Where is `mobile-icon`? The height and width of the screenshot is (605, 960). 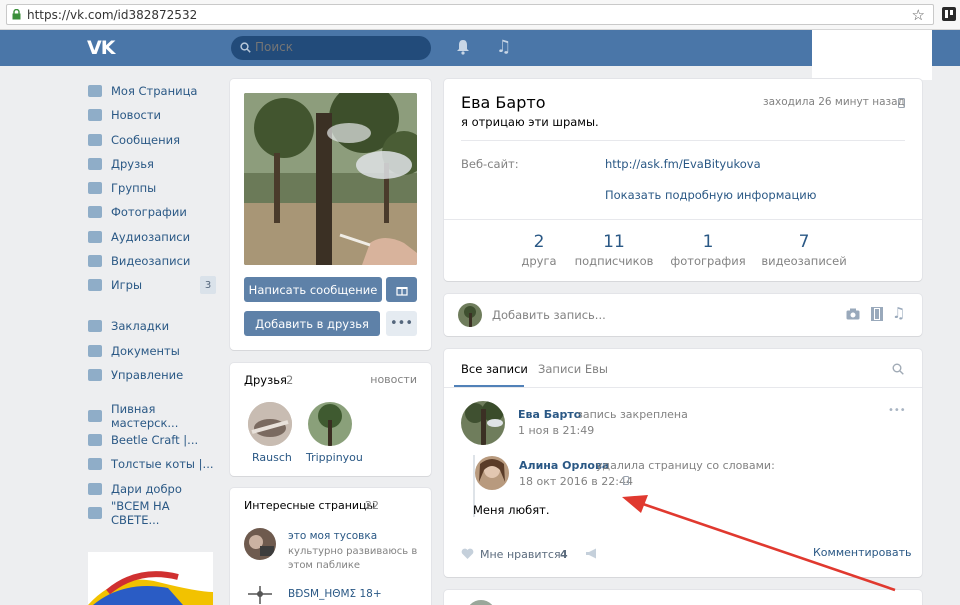
mobile-icon is located at coordinates (626, 480).